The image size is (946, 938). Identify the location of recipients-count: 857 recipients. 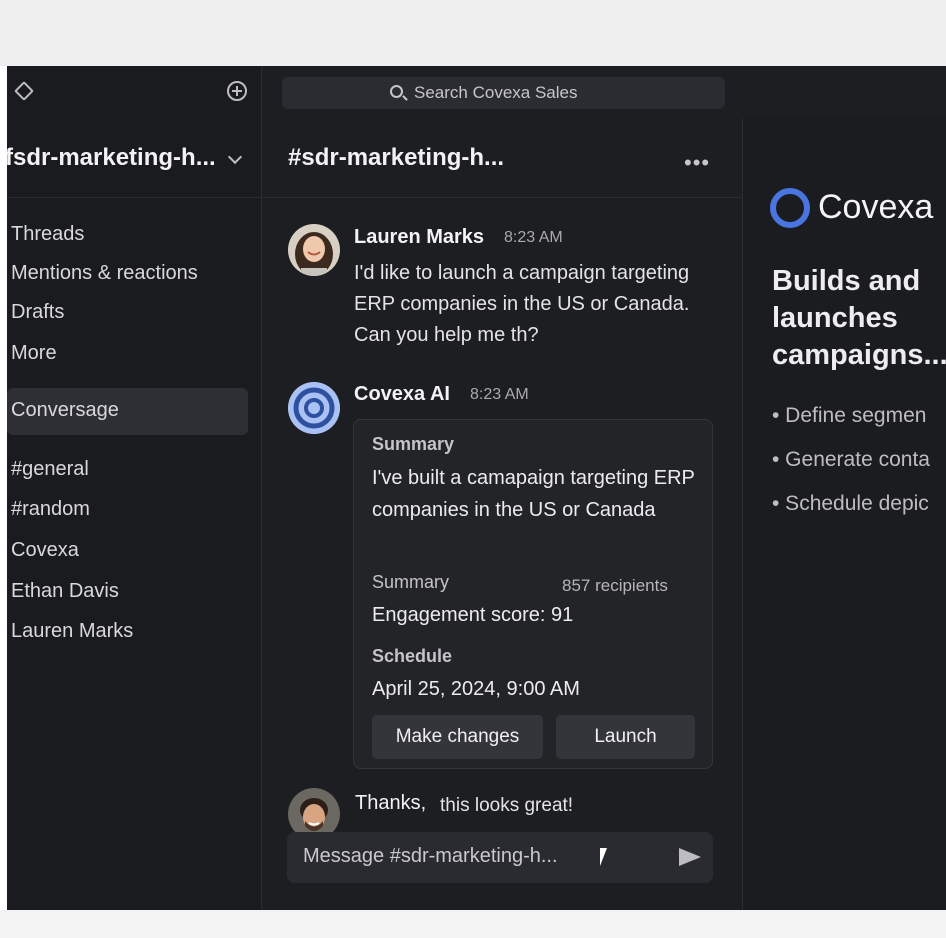
(615, 585).